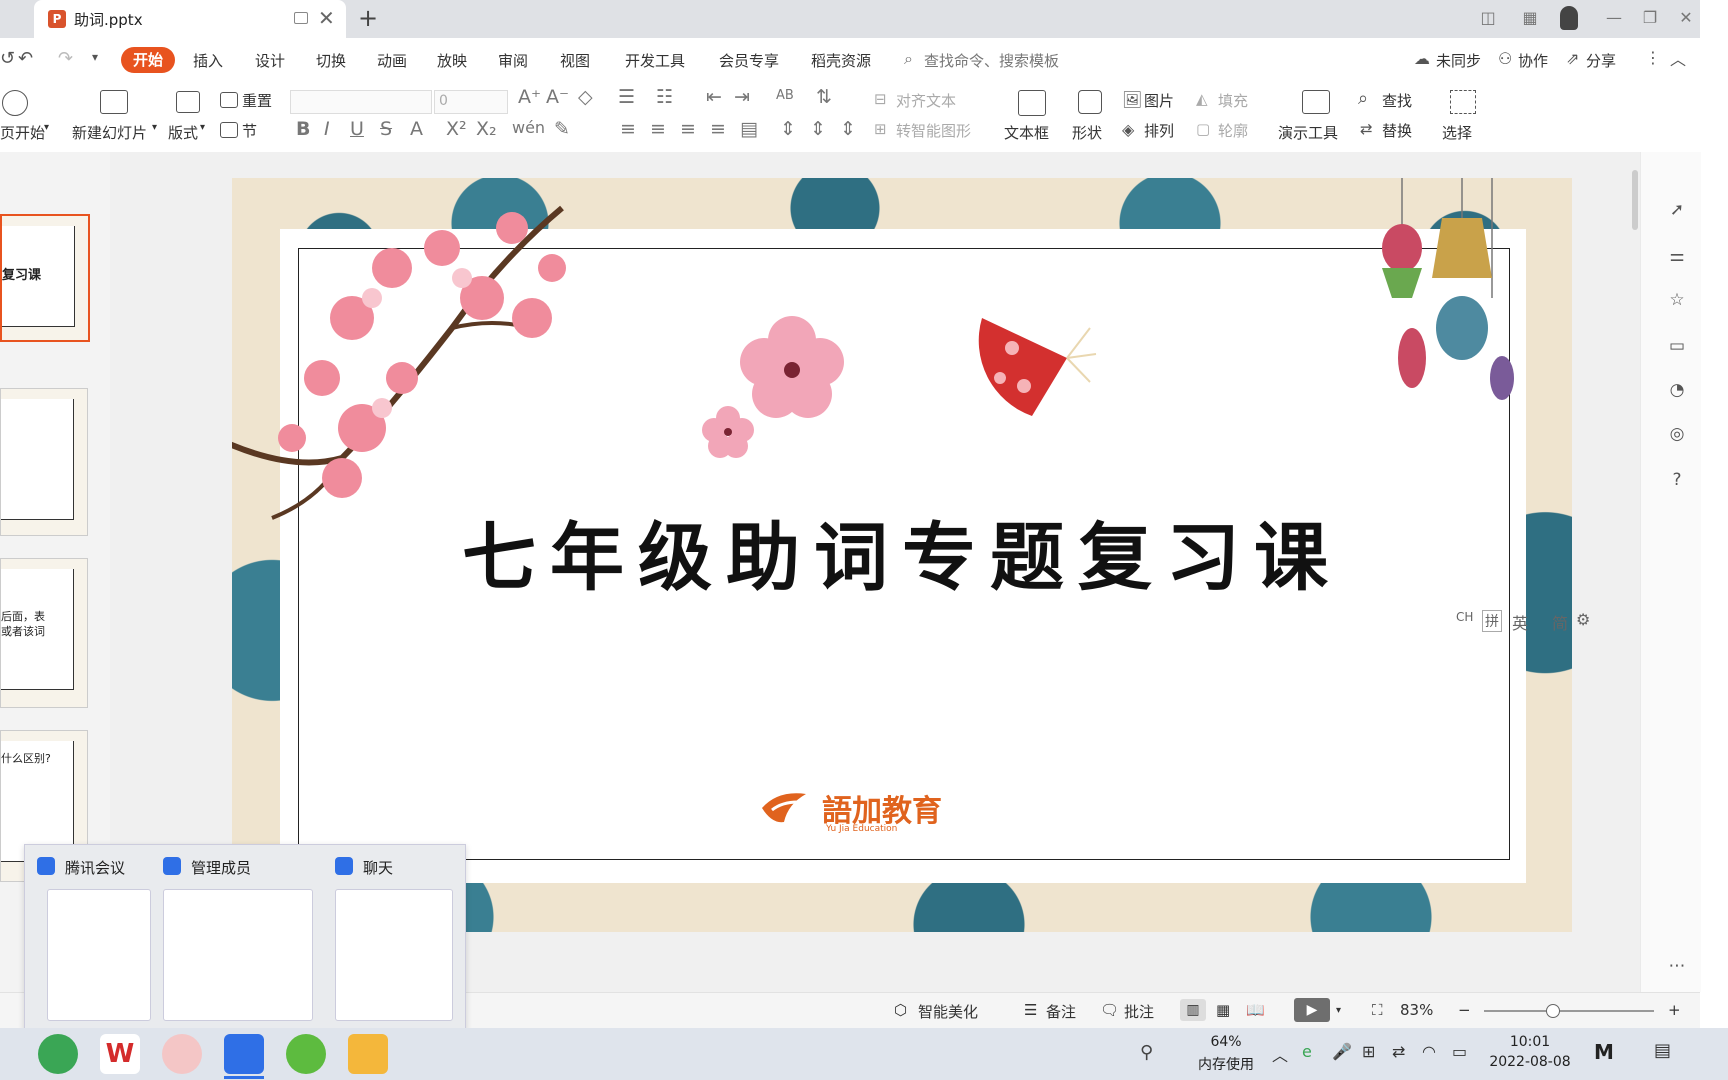  Describe the element at coordinates (1488, 18) in the screenshot. I see `layout-icon: ◫` at that location.